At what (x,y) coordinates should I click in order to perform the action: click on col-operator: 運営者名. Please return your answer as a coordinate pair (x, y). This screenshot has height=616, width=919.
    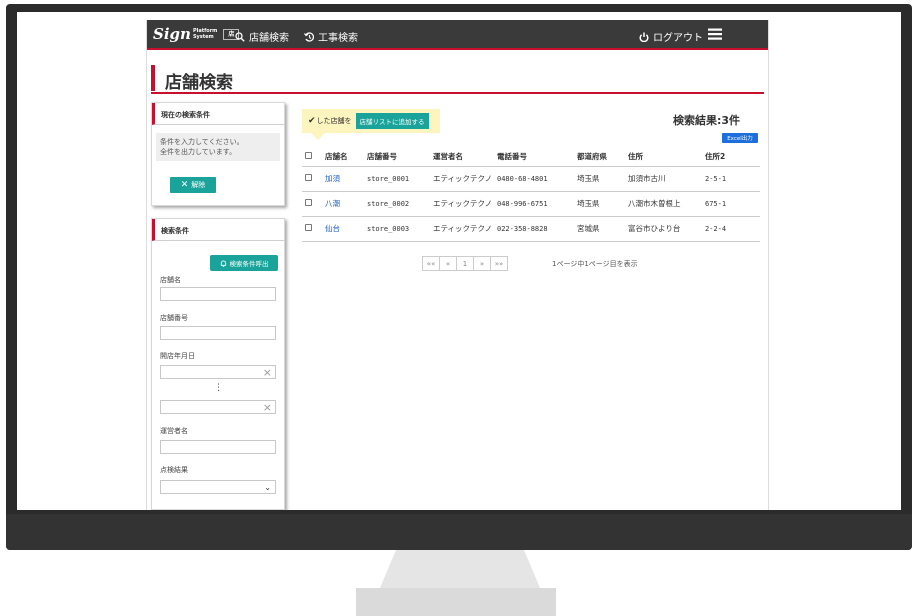
    Looking at the image, I should click on (462, 157).